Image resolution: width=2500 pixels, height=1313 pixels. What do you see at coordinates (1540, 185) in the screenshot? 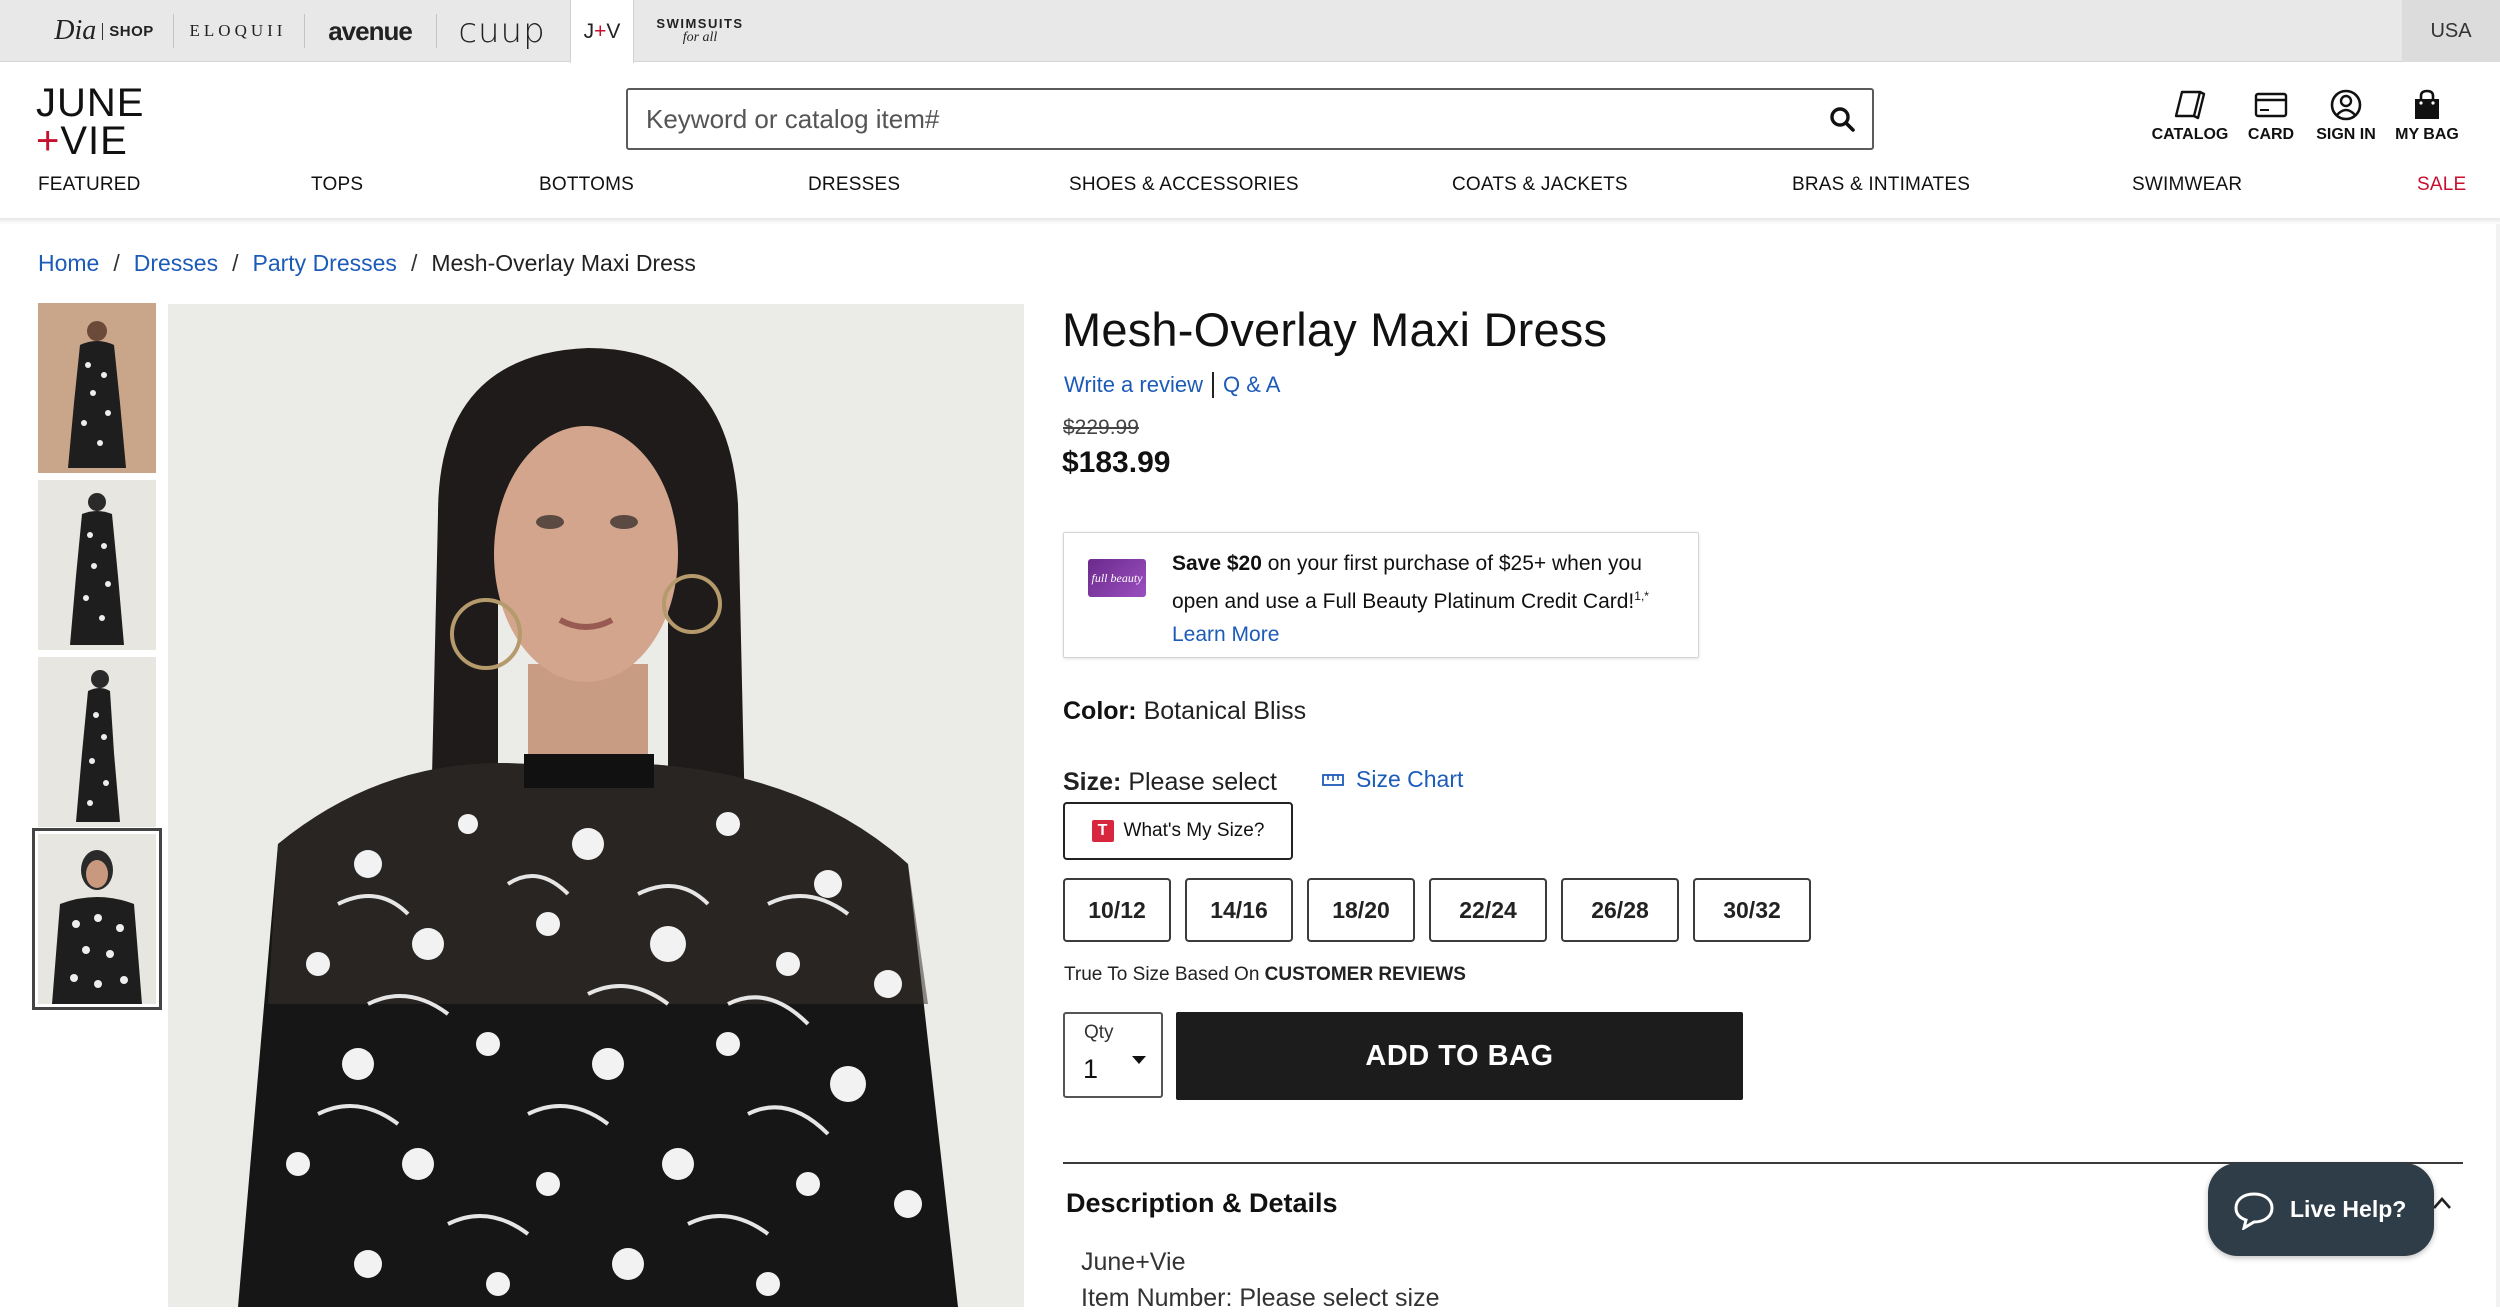
I see `nav-coats-jackets: COATS & JACKETS` at bounding box center [1540, 185].